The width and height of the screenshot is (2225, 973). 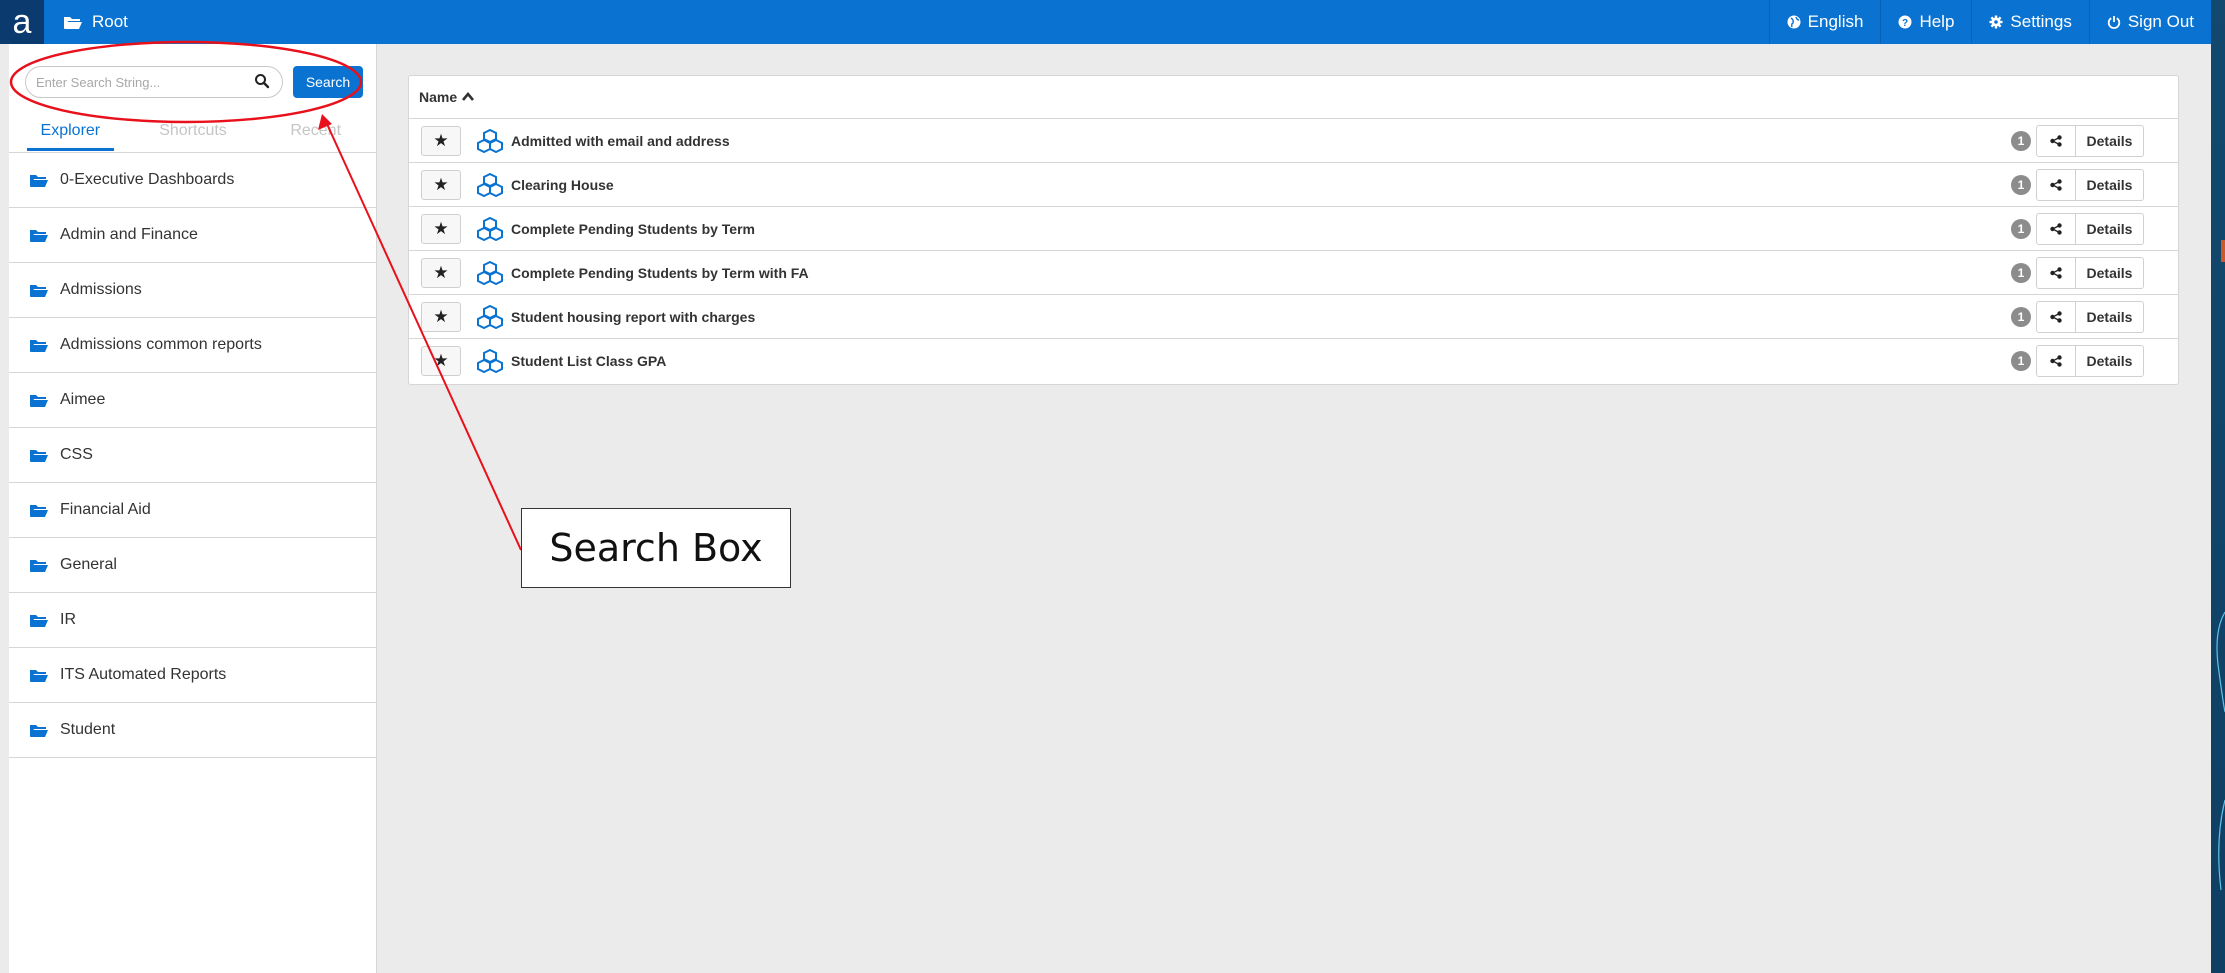 What do you see at coordinates (83, 399) in the screenshot?
I see `folder-label: Aimee` at bounding box center [83, 399].